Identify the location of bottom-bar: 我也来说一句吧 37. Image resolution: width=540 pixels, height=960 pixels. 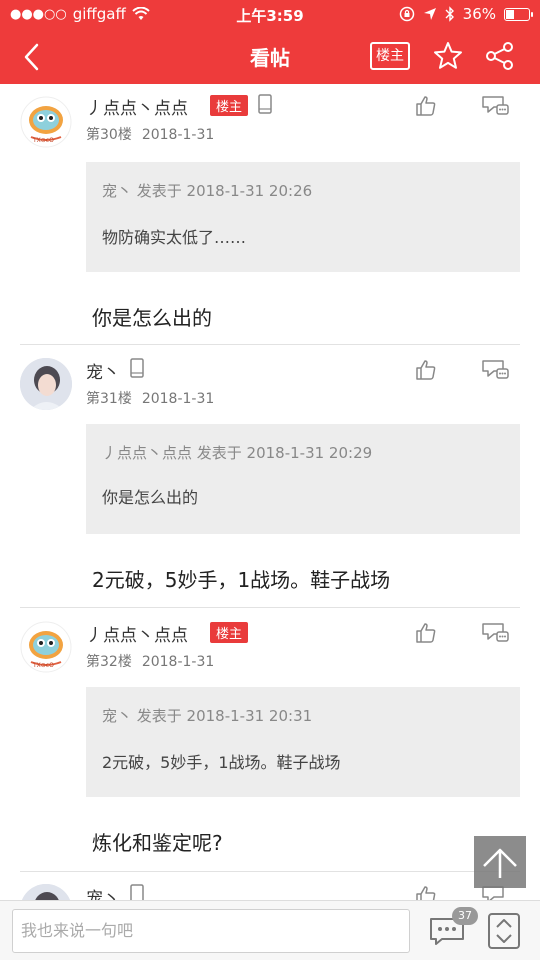
(270, 930).